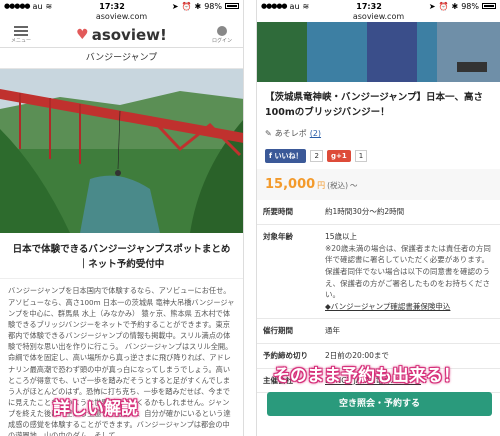 The height and width of the screenshot is (436, 500). I want to click on like-count: 2, so click(316, 156).